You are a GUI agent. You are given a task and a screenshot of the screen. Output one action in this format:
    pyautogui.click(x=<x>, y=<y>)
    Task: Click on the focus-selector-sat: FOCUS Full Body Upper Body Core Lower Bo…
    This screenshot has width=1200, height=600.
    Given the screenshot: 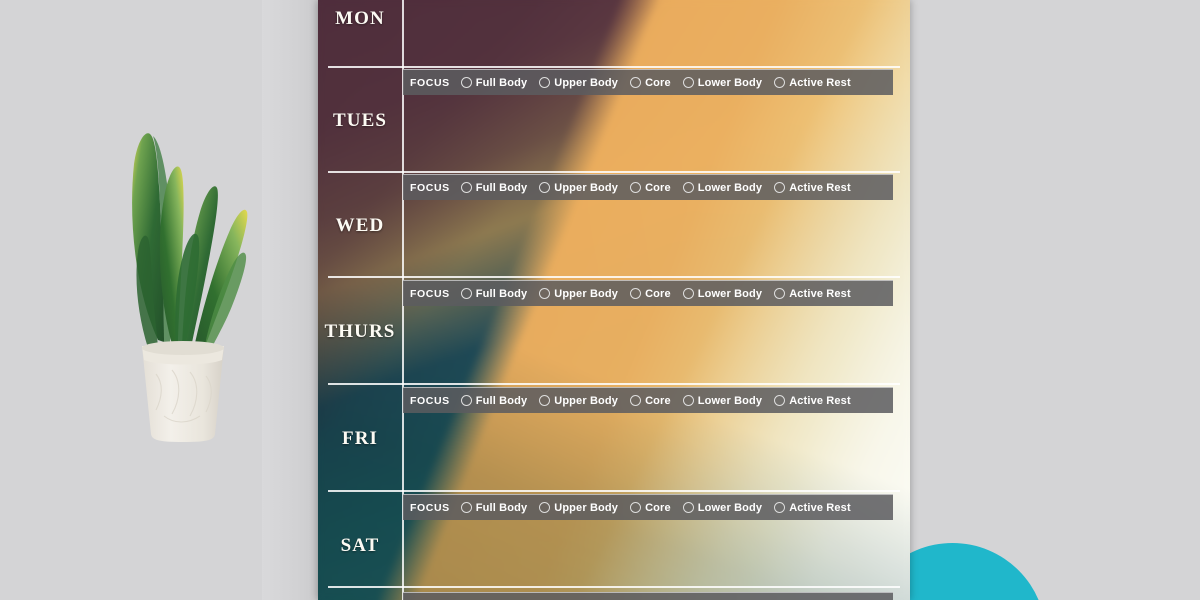 What is the action you would take?
    pyautogui.click(x=648, y=507)
    